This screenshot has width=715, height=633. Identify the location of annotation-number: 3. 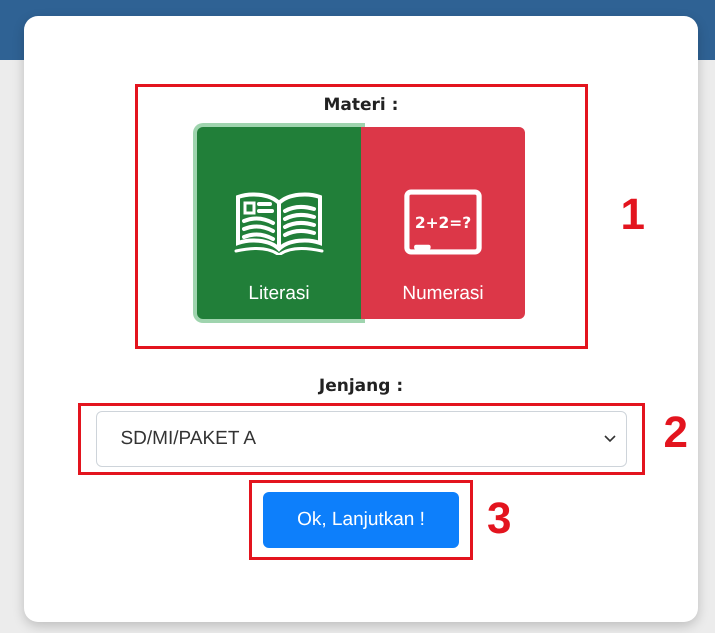
(499, 519).